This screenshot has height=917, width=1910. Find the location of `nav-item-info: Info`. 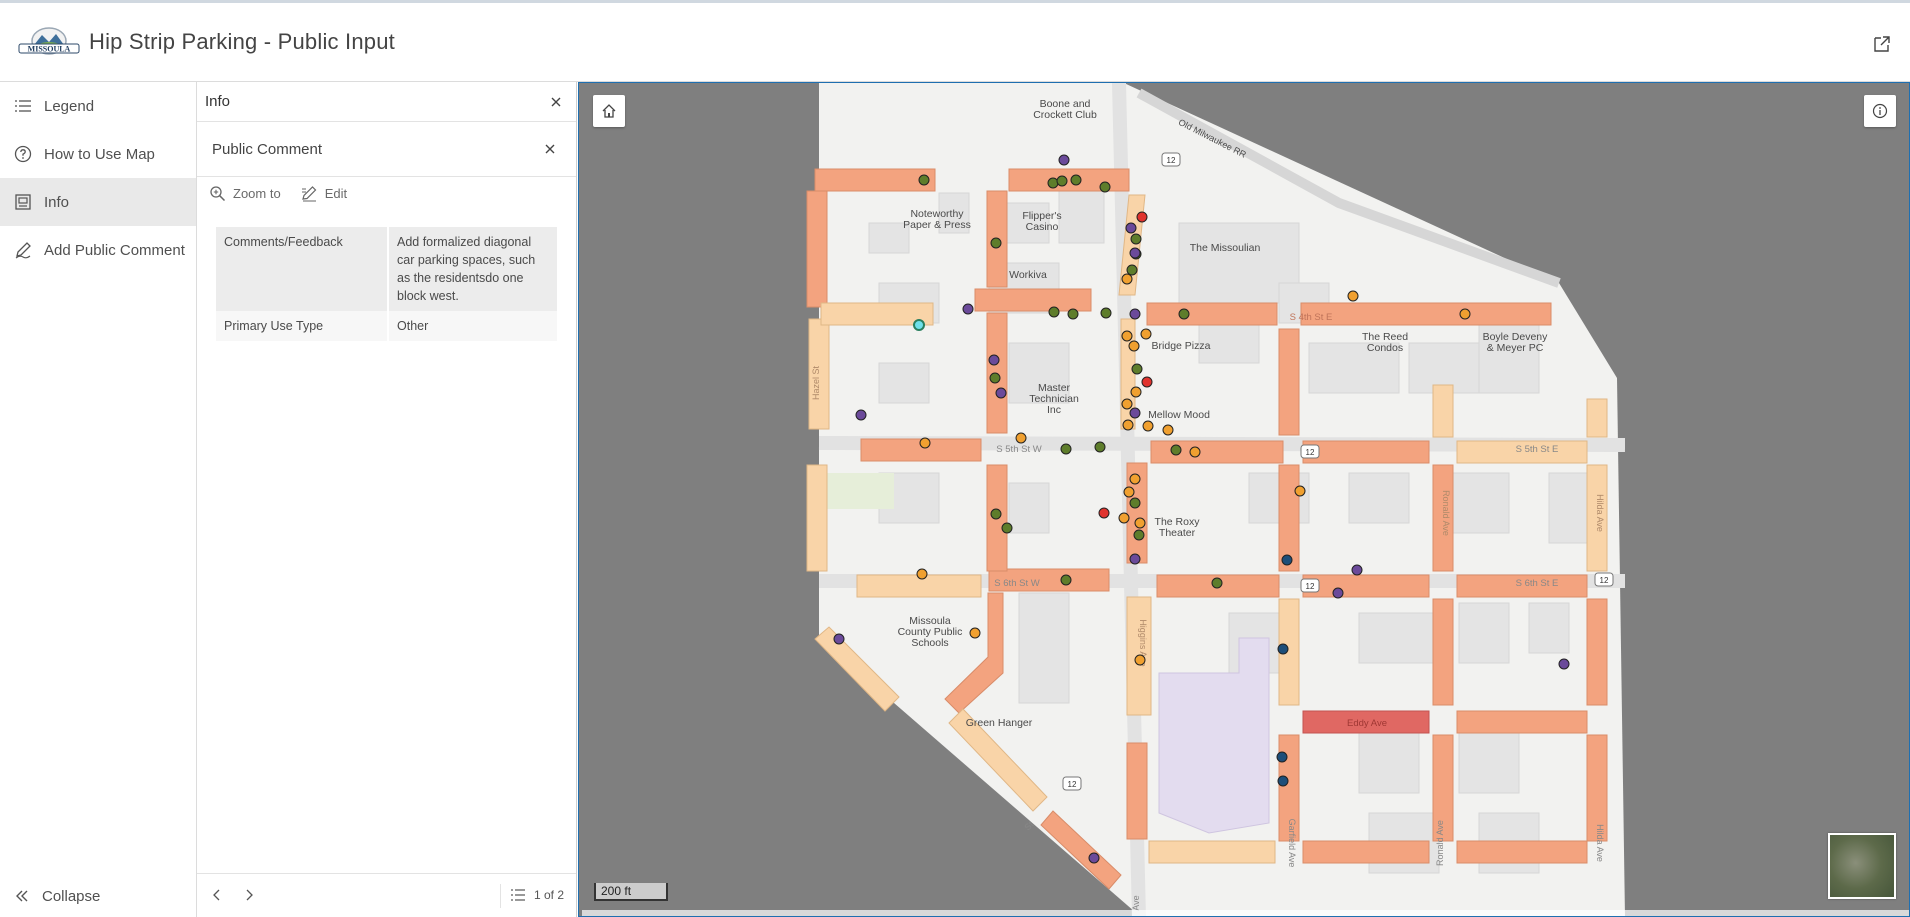

nav-item-info: Info is located at coordinates (98, 202).